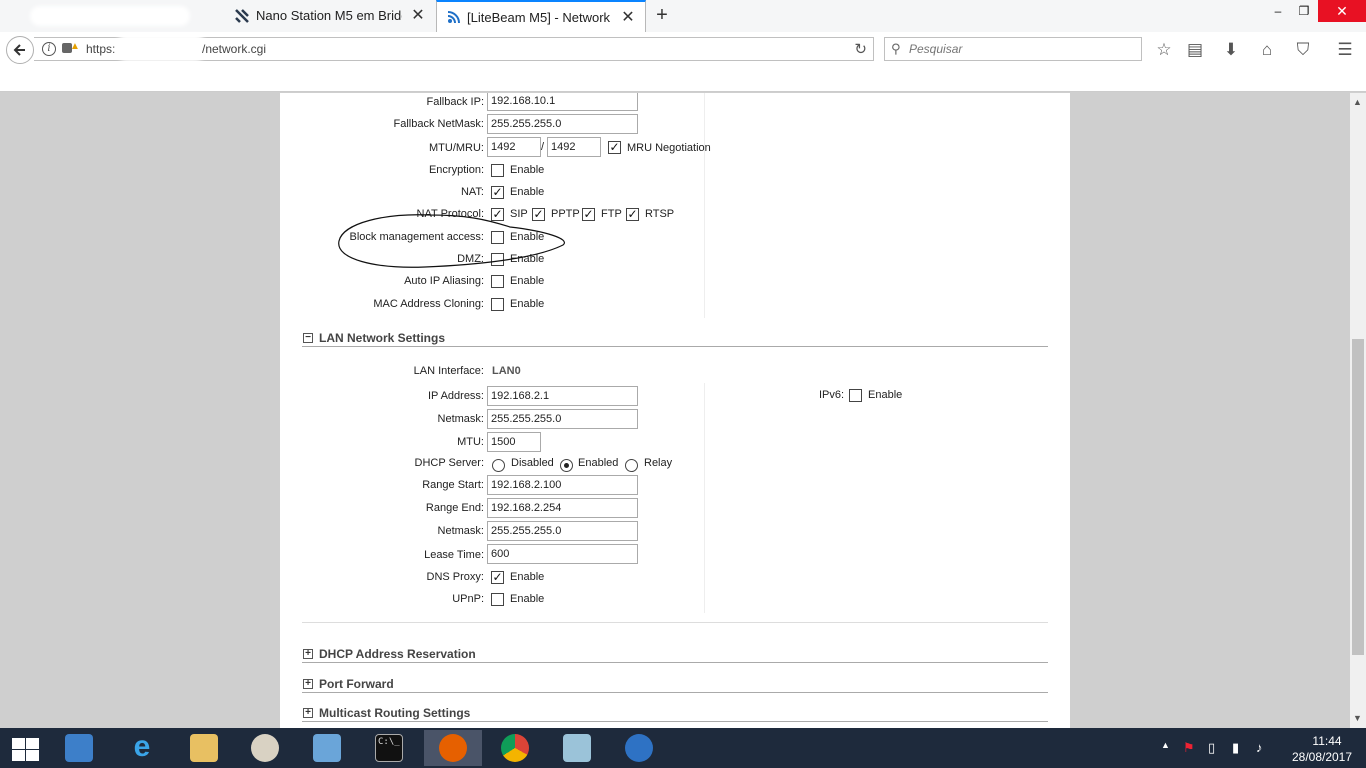 This screenshot has height=768, width=1366. What do you see at coordinates (662, 15) in the screenshot?
I see `new-tab-button: +` at bounding box center [662, 15].